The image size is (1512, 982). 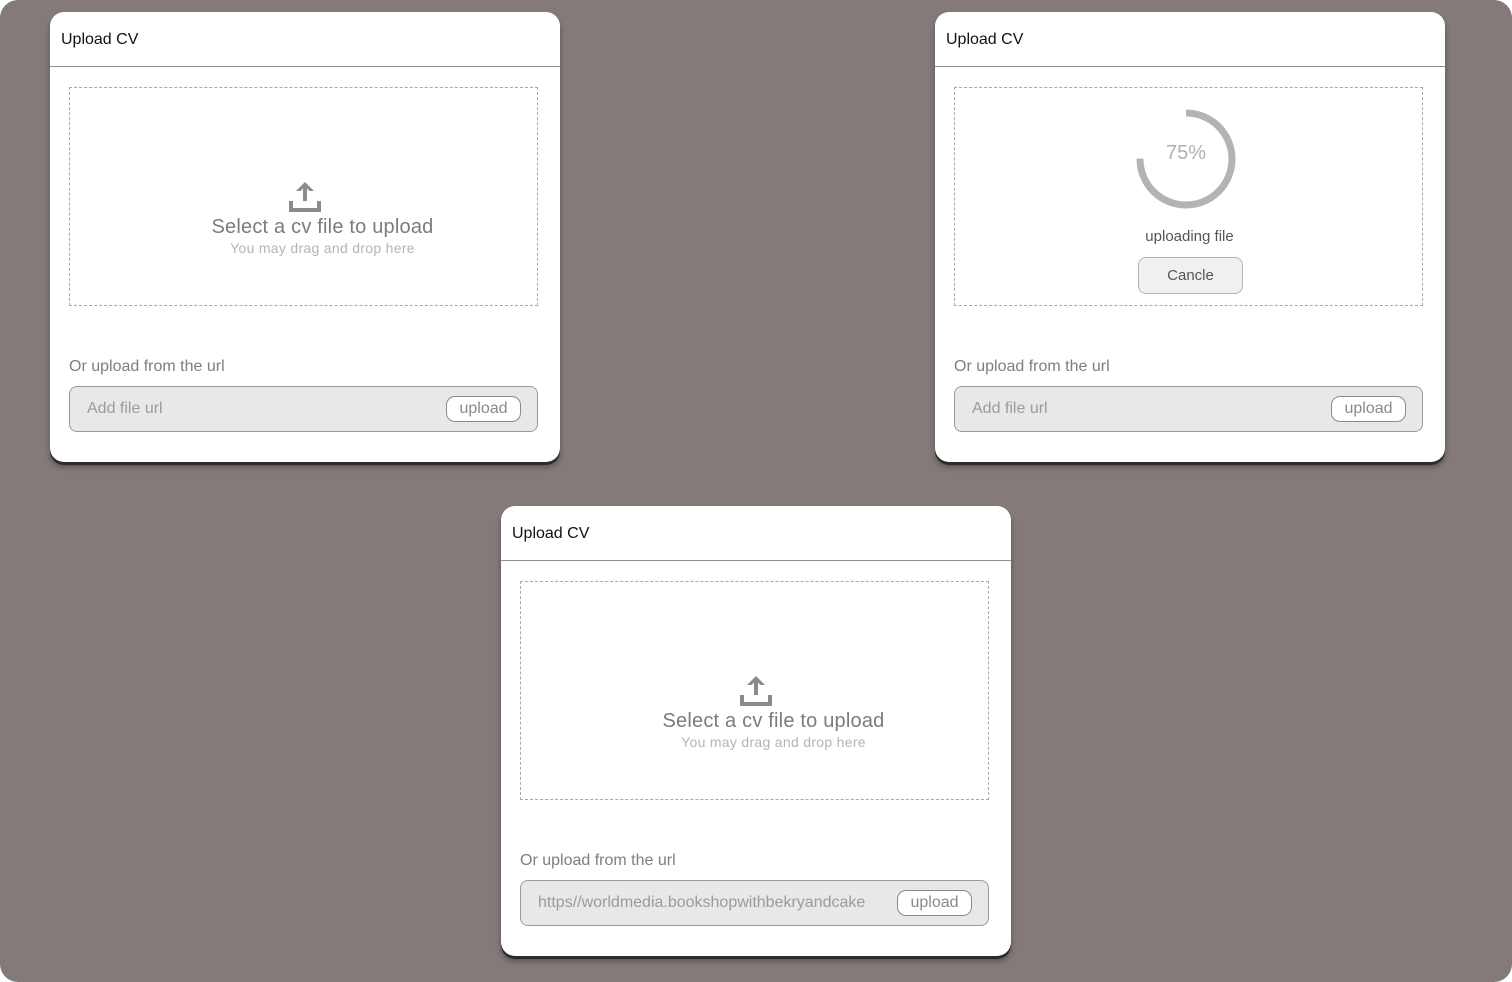 I want to click on file-dropzone: 75% uploading file Cancle, so click(x=1188, y=196).